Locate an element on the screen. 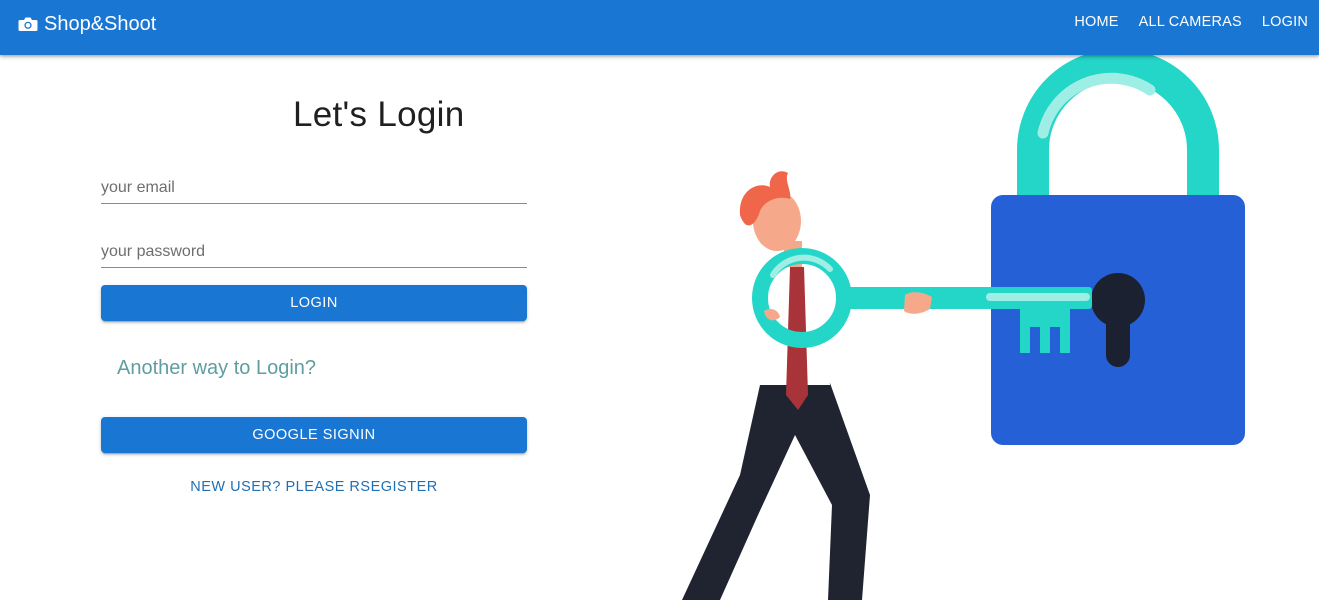 This screenshot has height=605, width=1319. register-link: NEW USER? PLEASE RSEGISTER is located at coordinates (314, 487).